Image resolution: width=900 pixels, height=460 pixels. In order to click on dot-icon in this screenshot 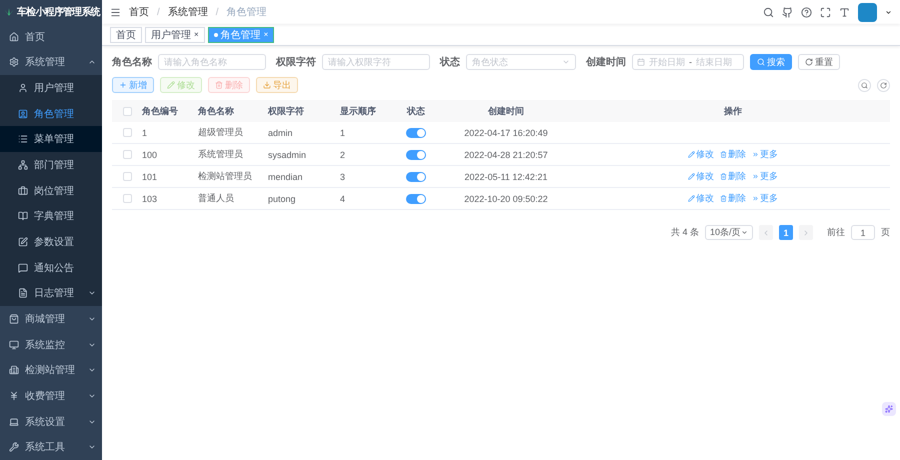, I will do `click(216, 34)`.